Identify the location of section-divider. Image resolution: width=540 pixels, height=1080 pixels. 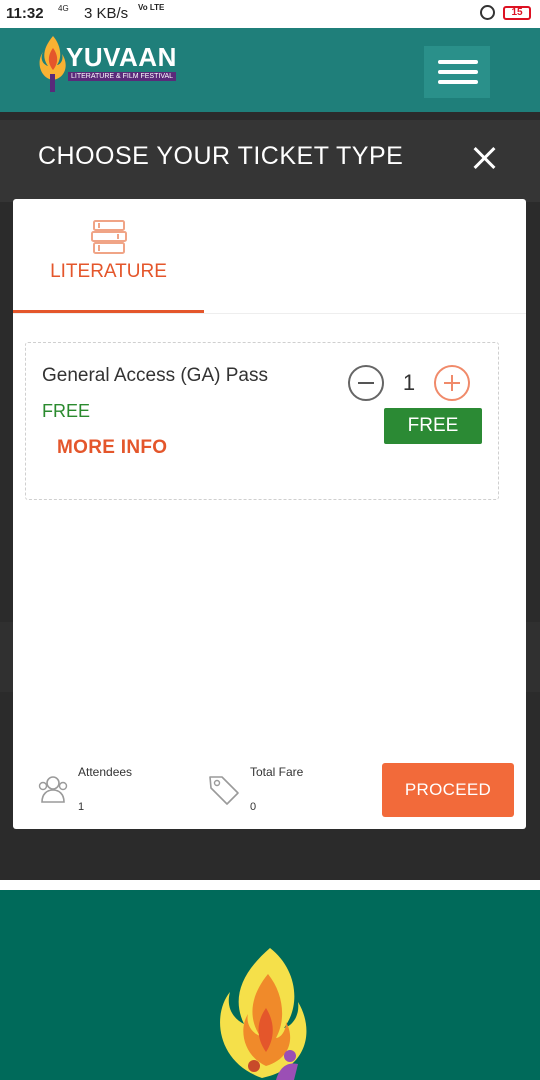
(270, 885).